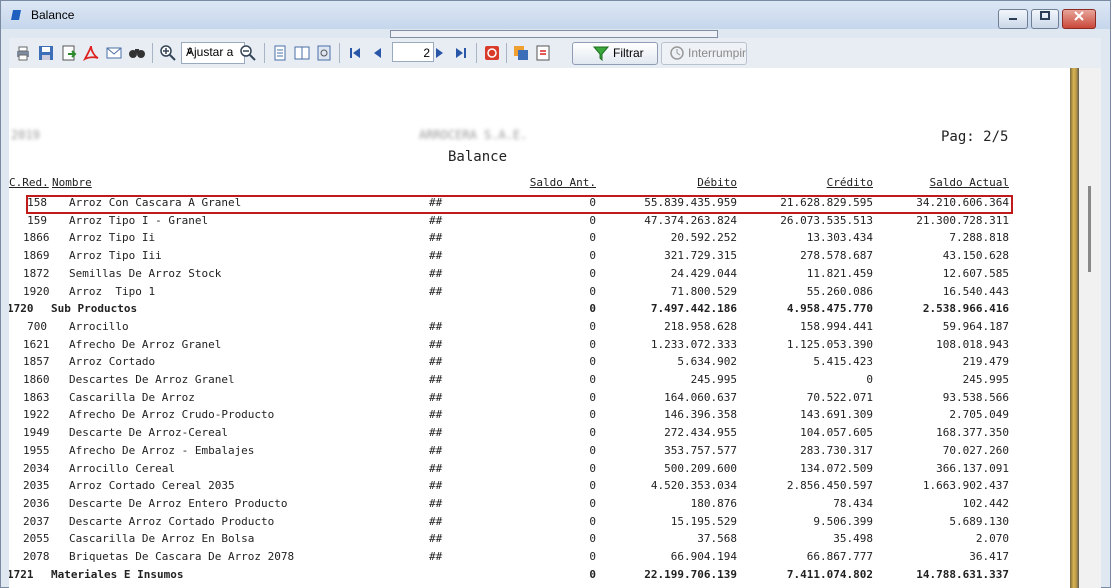 The image size is (1111, 588). What do you see at coordinates (972, 344) in the screenshot?
I see `saldo-actual-value: 108.018.943` at bounding box center [972, 344].